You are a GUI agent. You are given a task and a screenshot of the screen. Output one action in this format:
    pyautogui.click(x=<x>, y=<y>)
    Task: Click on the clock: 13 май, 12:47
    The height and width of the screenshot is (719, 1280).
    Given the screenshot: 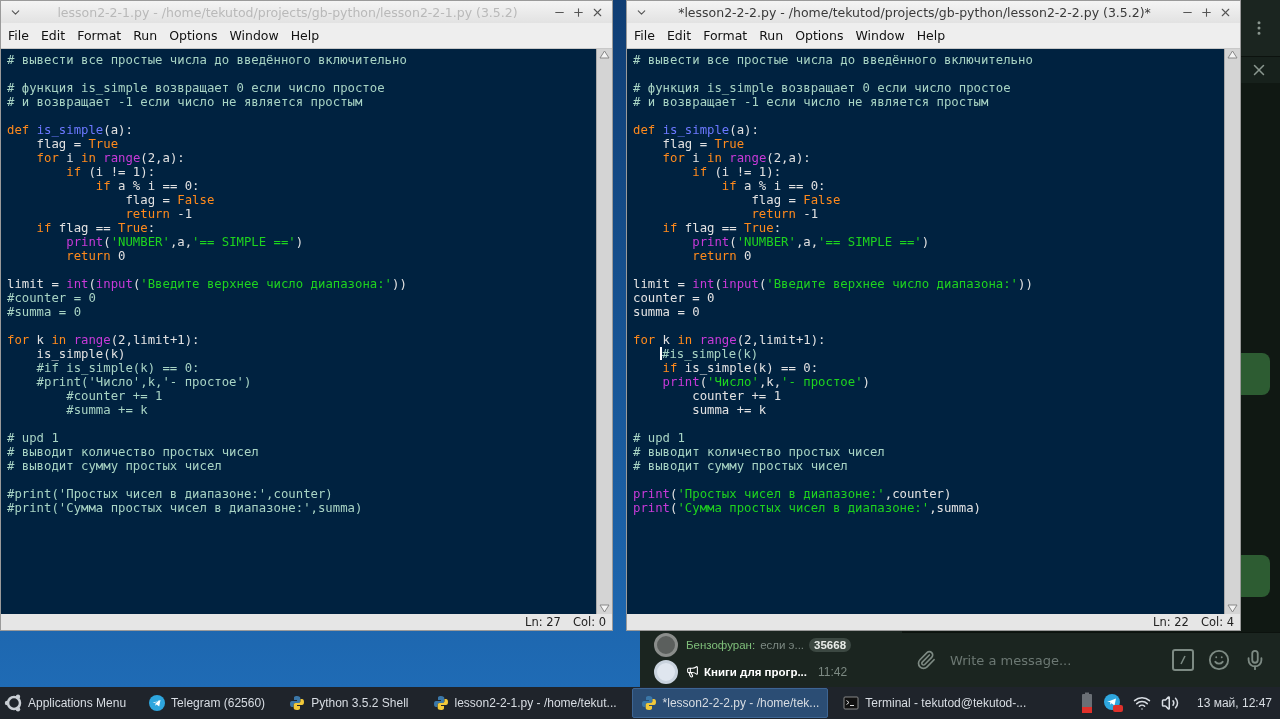 What is the action you would take?
    pyautogui.click(x=1234, y=703)
    